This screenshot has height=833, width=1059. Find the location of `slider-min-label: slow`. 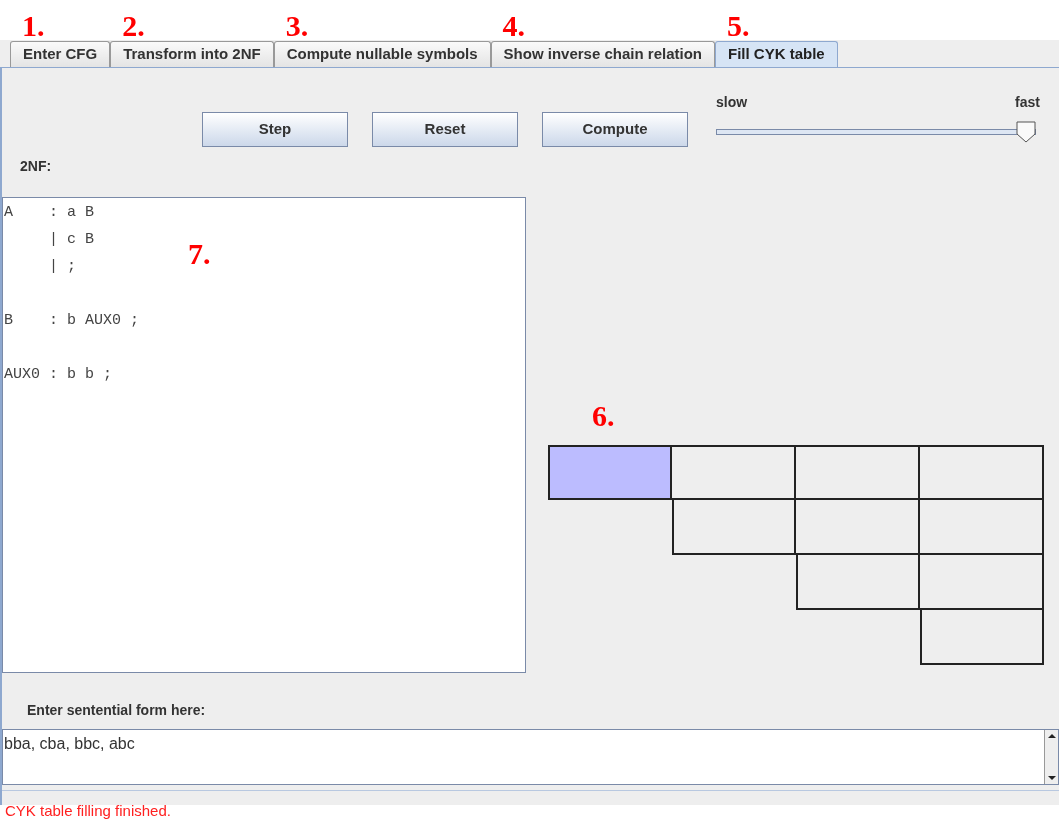

slider-min-label: slow is located at coordinates (732, 102).